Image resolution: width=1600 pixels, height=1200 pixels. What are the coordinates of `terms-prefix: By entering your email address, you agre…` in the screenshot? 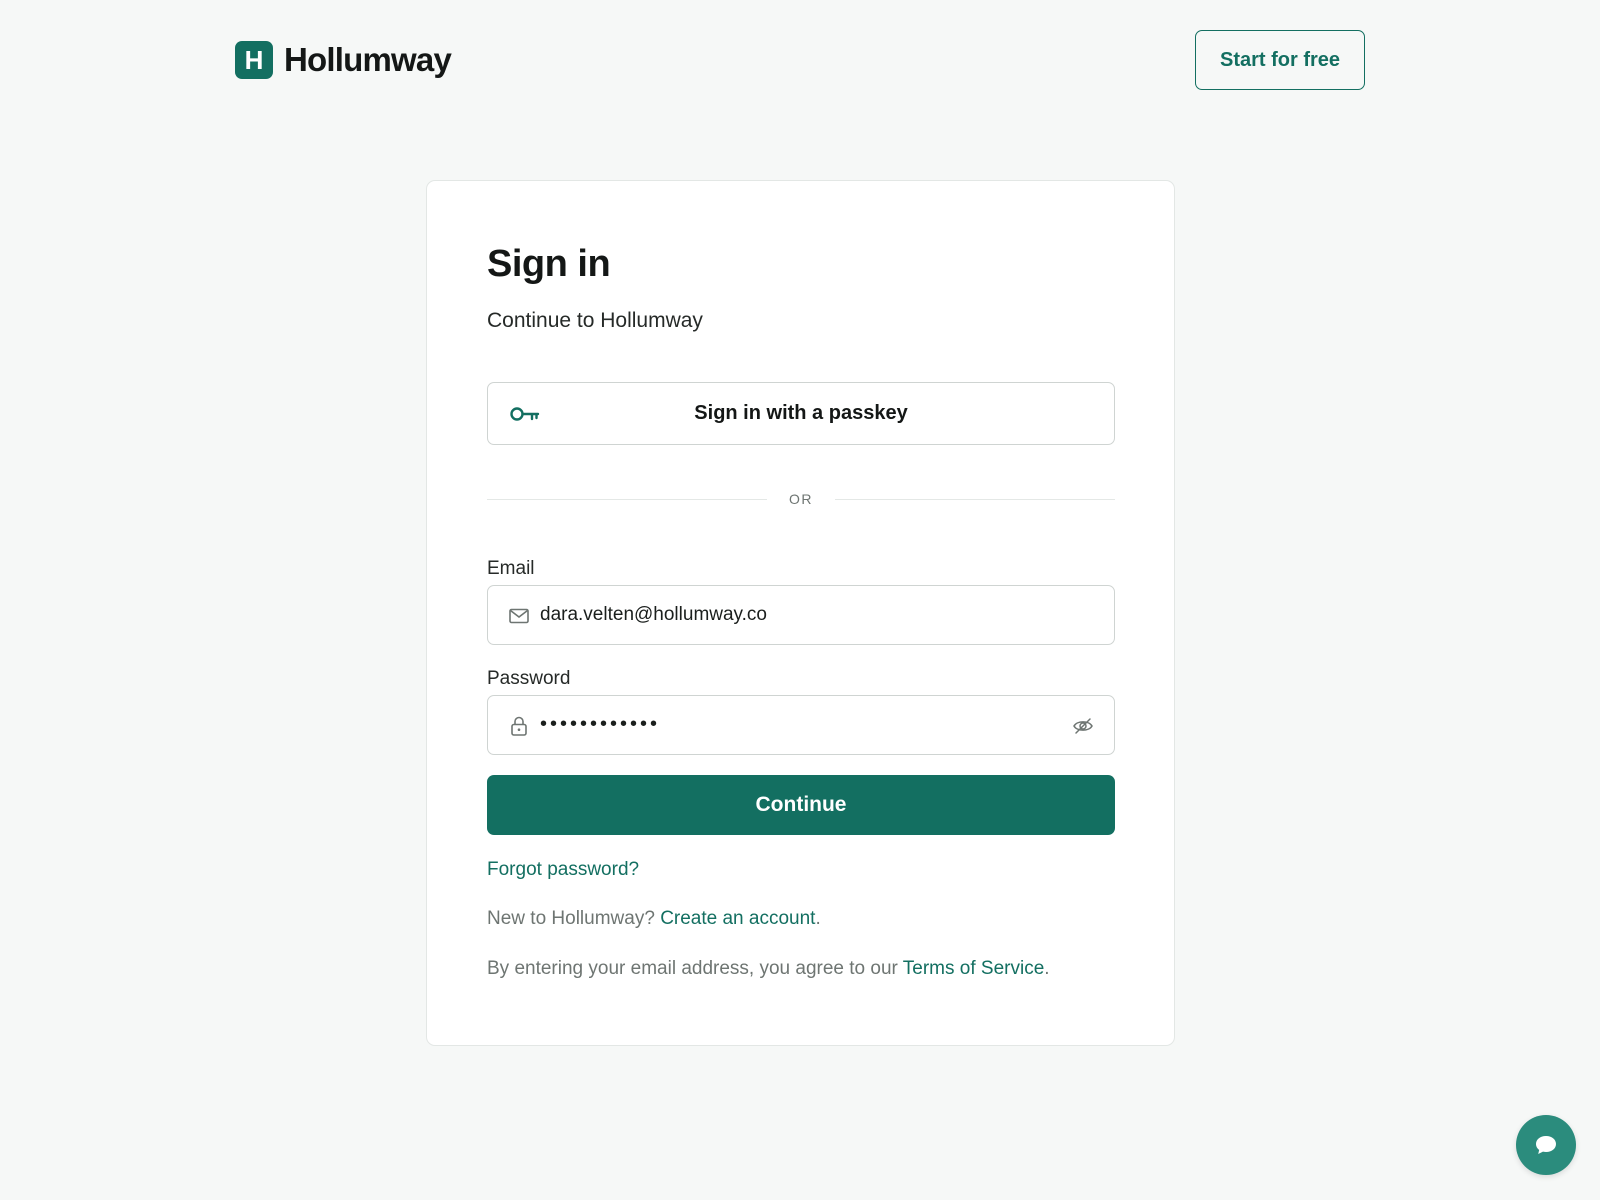 It's located at (692, 968).